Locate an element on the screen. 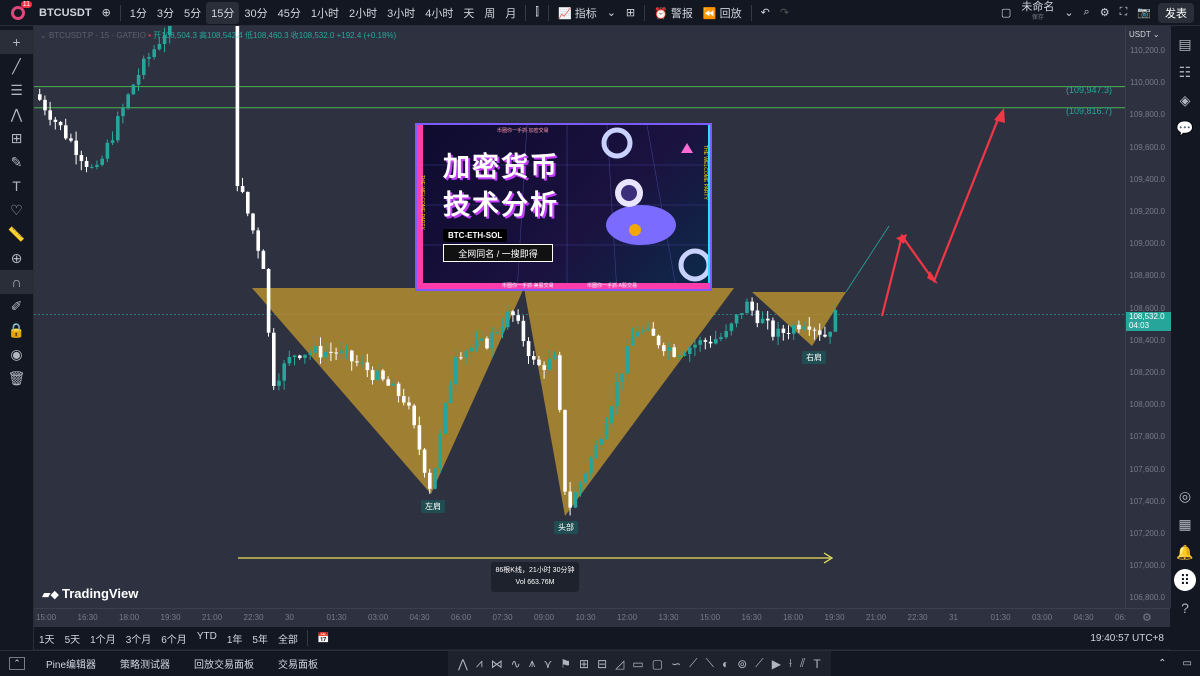 The image size is (1200, 676). user-avatar: 11 is located at coordinates (20, 11).